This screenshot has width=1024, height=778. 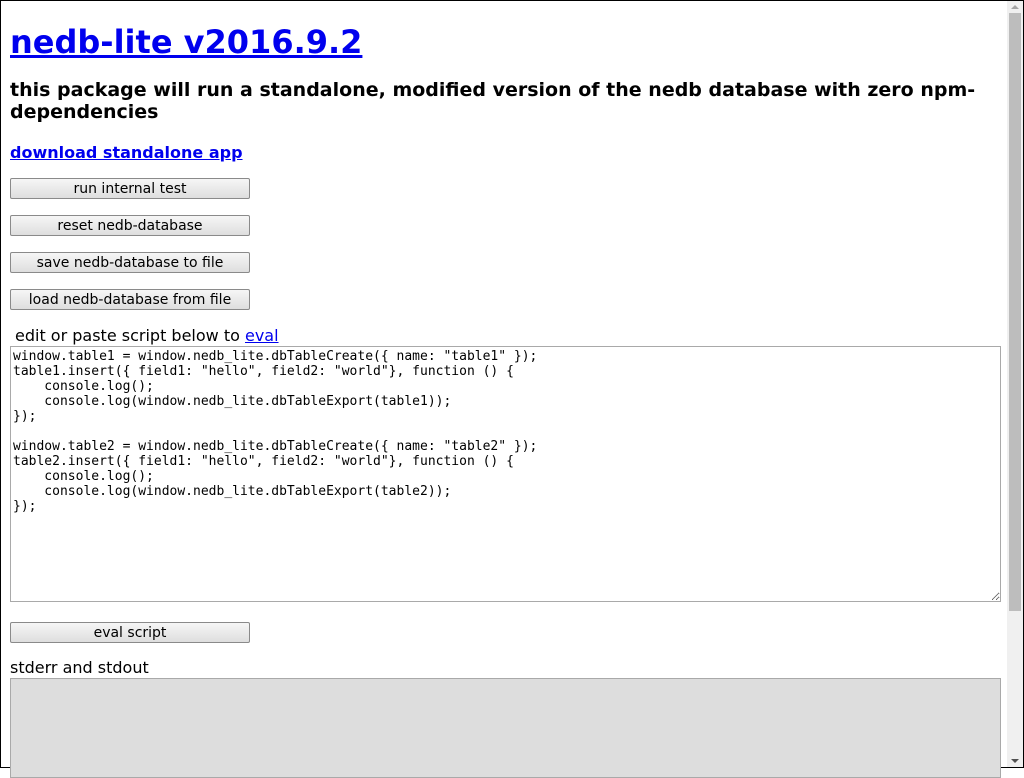 What do you see at coordinates (262, 335) in the screenshot?
I see `eval-link: eval` at bounding box center [262, 335].